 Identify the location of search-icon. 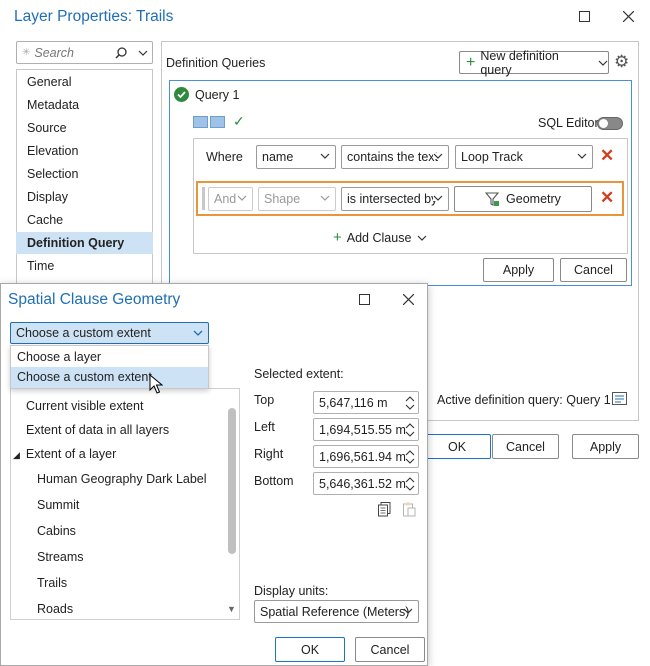
(121, 53).